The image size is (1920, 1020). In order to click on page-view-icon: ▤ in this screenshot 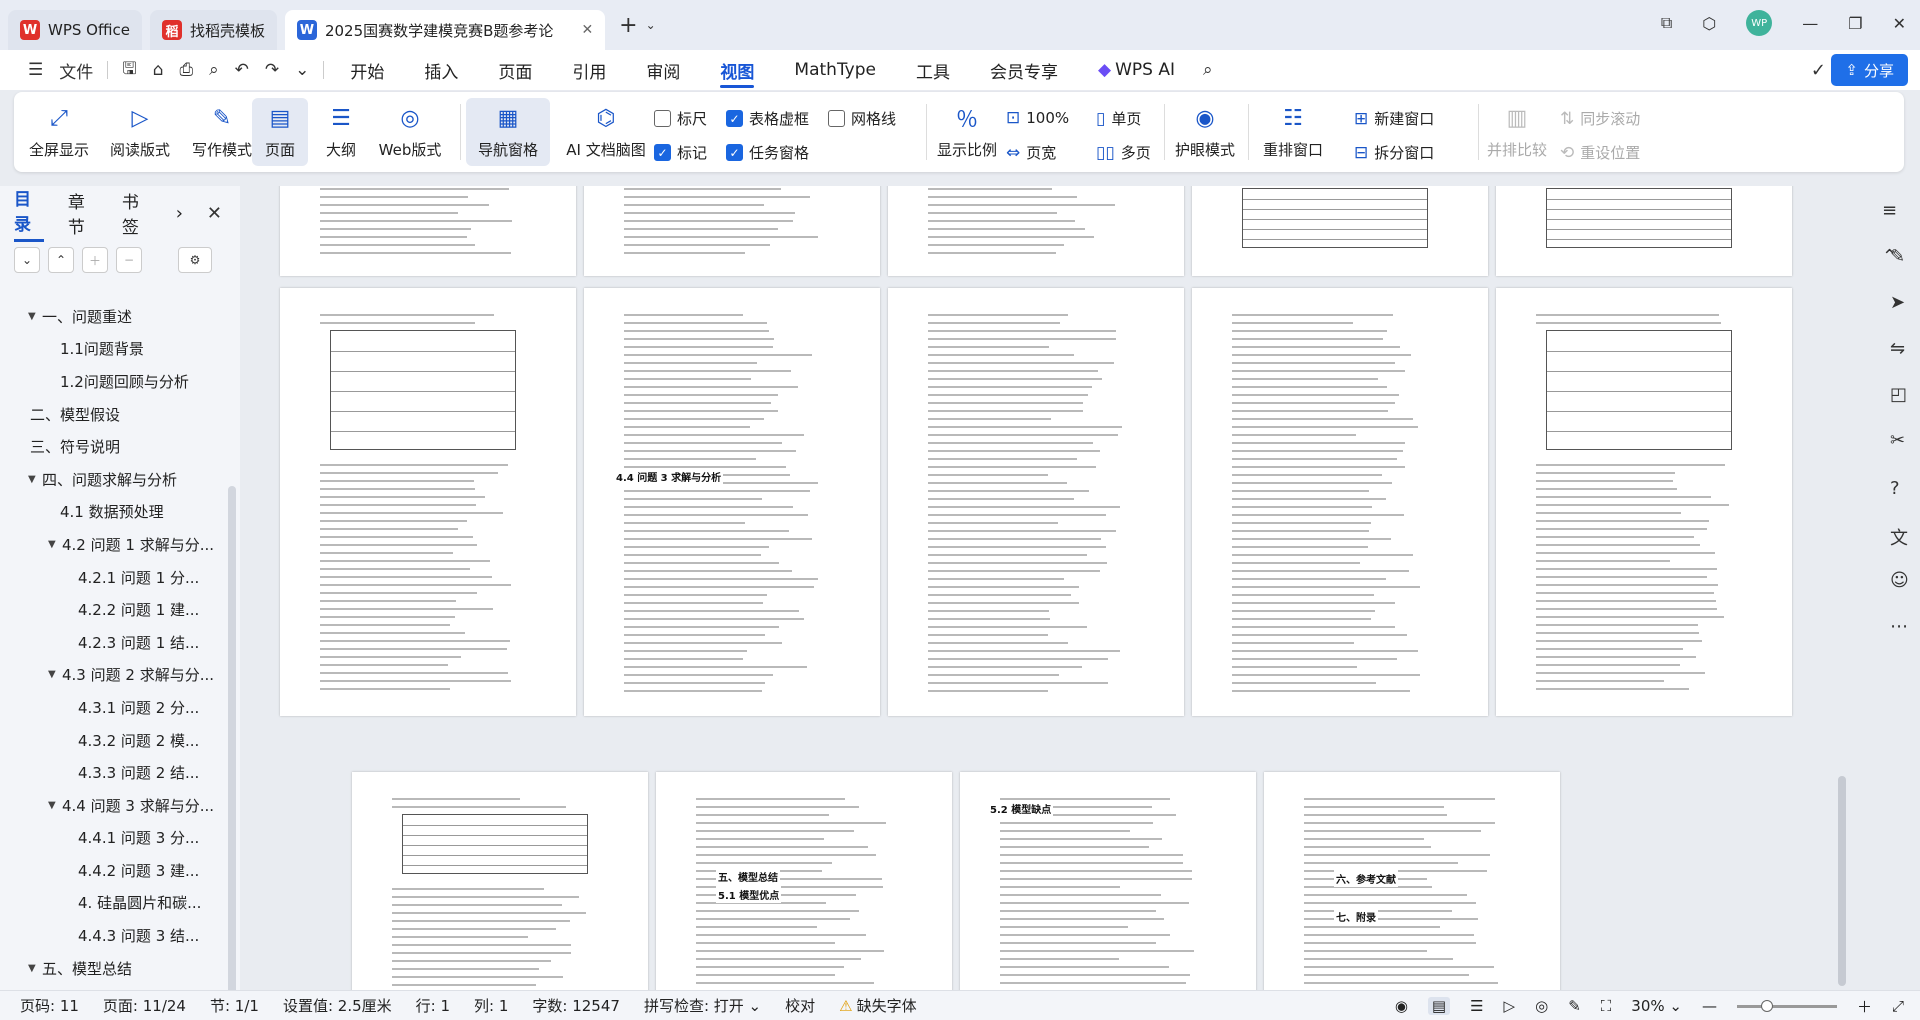, I will do `click(1439, 1006)`.